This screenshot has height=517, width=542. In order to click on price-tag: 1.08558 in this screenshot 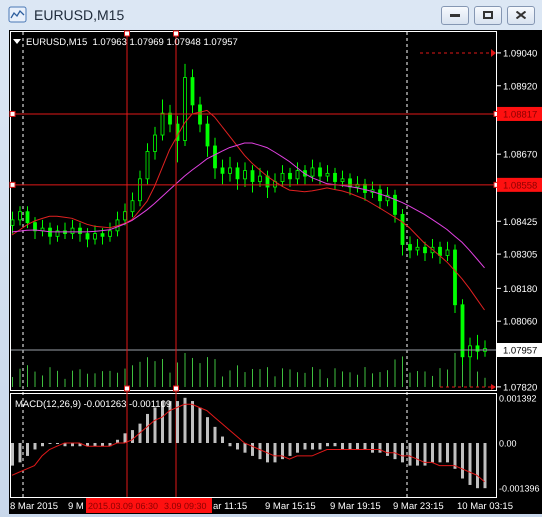, I will do `click(519, 185)`.